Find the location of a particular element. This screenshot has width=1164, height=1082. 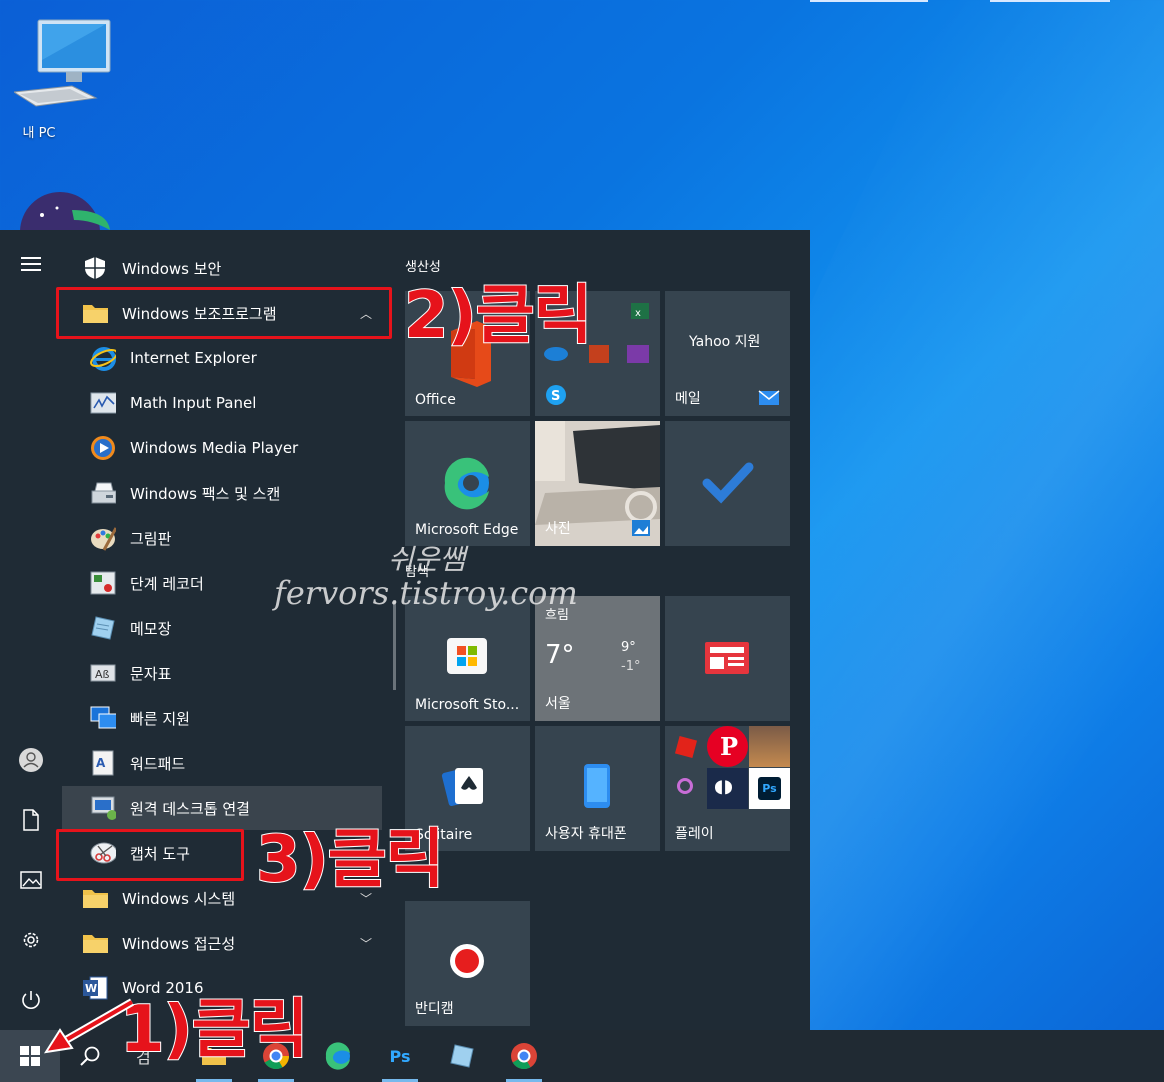

tile-microsoft-edge: Microsoft Edge is located at coordinates (467, 483).